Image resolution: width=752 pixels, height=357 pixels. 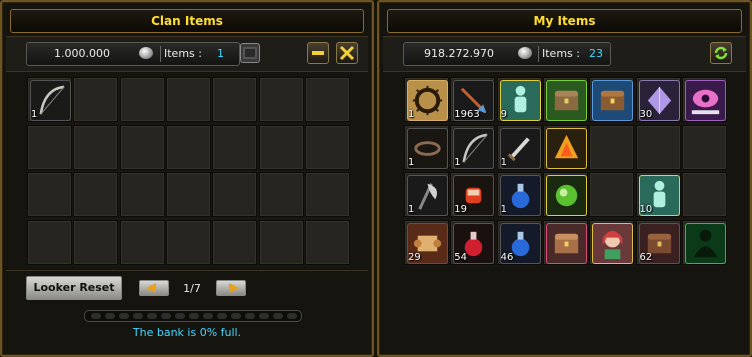 I want to click on minimize-button, so click(x=318, y=53).